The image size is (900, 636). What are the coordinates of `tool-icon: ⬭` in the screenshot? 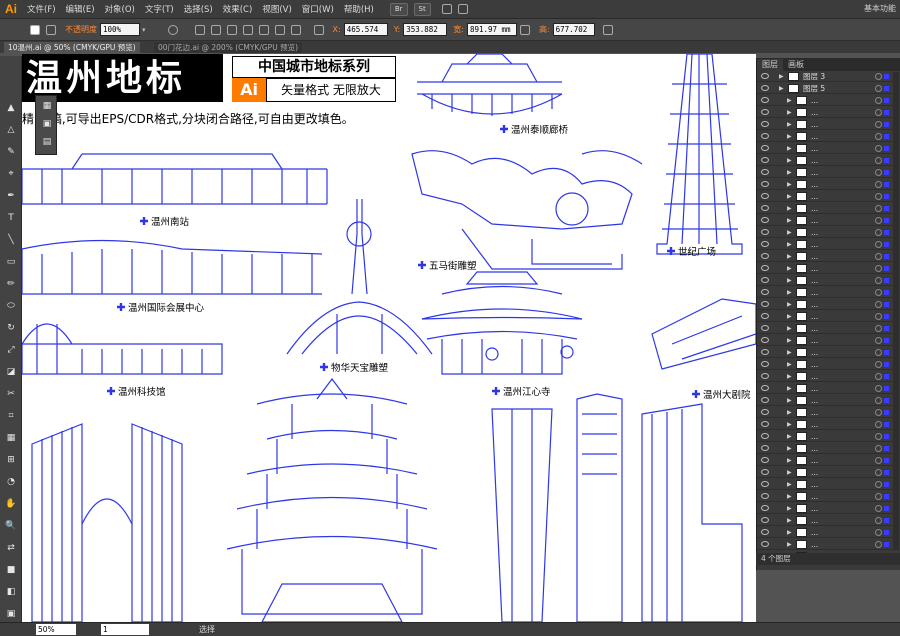 It's located at (11, 306).